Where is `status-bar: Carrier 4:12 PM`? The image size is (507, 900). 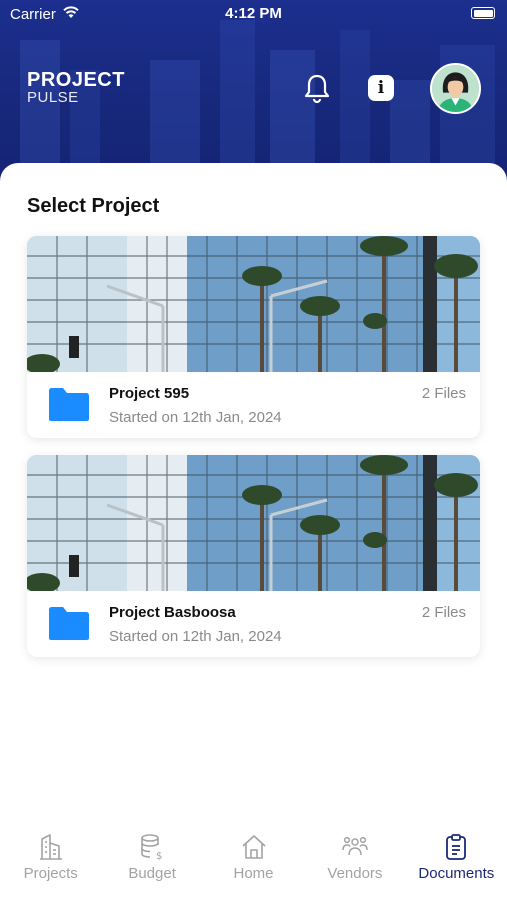
status-bar: Carrier 4:12 PM is located at coordinates (253, 14).